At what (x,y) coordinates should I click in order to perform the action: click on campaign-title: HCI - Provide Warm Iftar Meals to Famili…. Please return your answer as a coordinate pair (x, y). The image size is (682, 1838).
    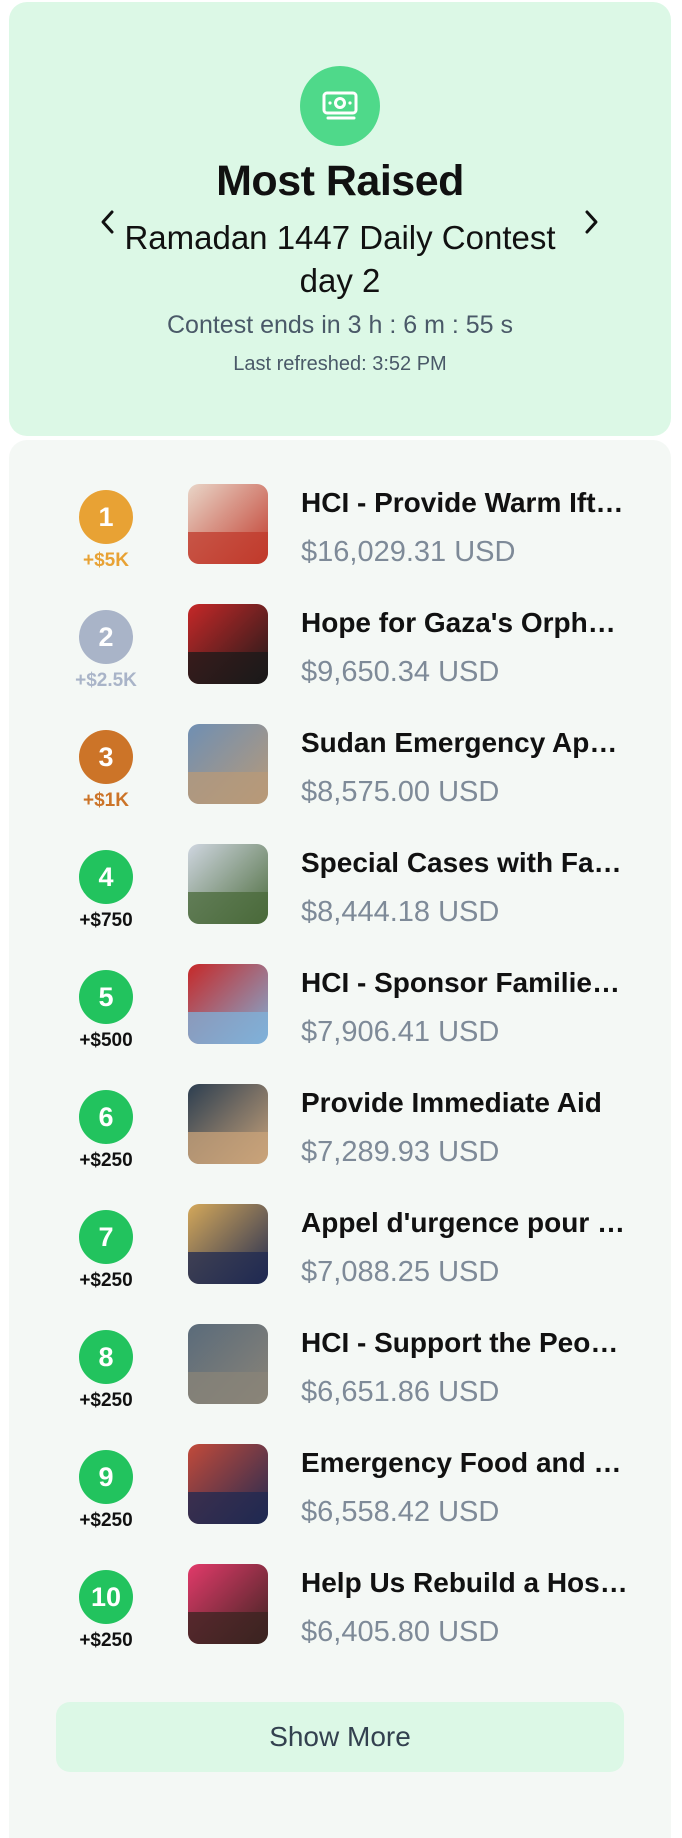
    Looking at the image, I should click on (466, 503).